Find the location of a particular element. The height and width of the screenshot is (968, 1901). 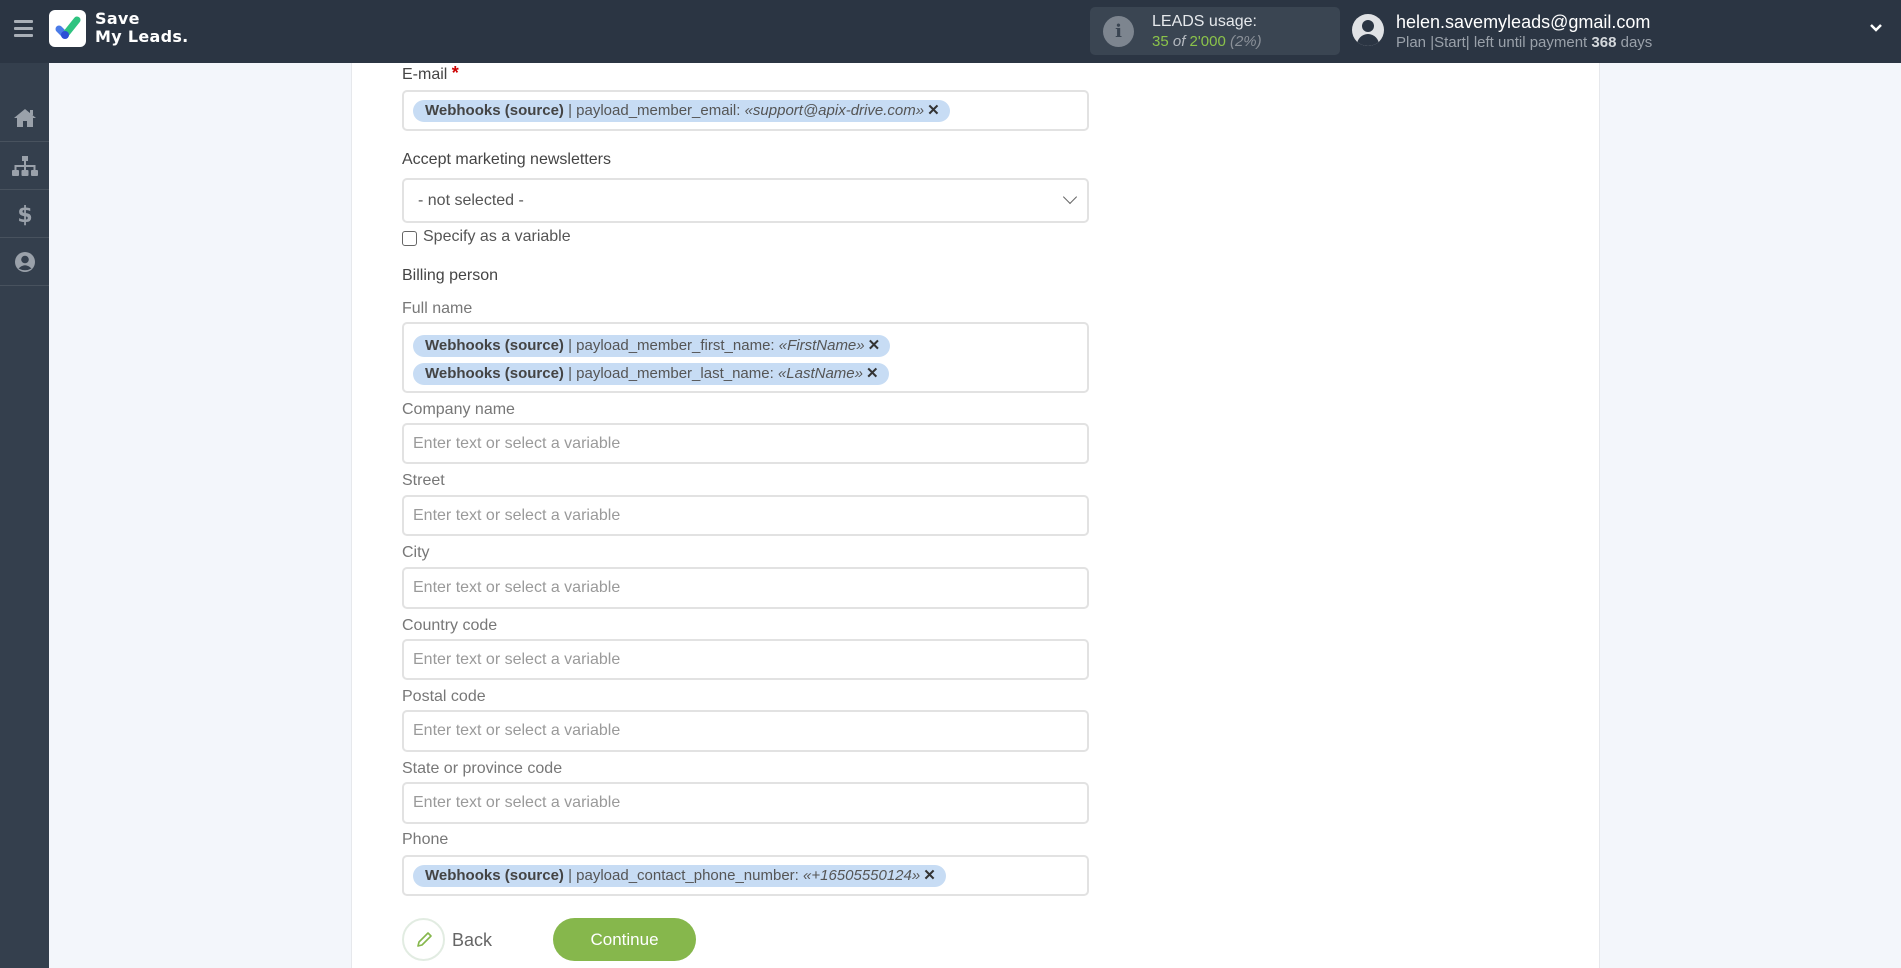

city-input is located at coordinates (745, 588).